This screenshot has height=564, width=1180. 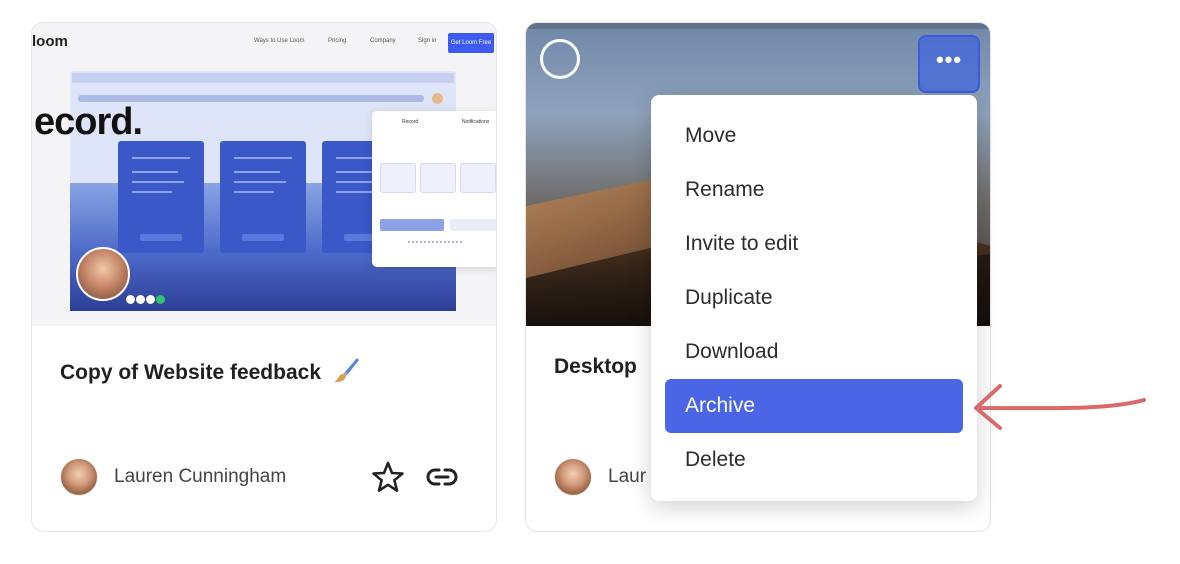 I want to click on paintbrush-icon, so click(x=346, y=370).